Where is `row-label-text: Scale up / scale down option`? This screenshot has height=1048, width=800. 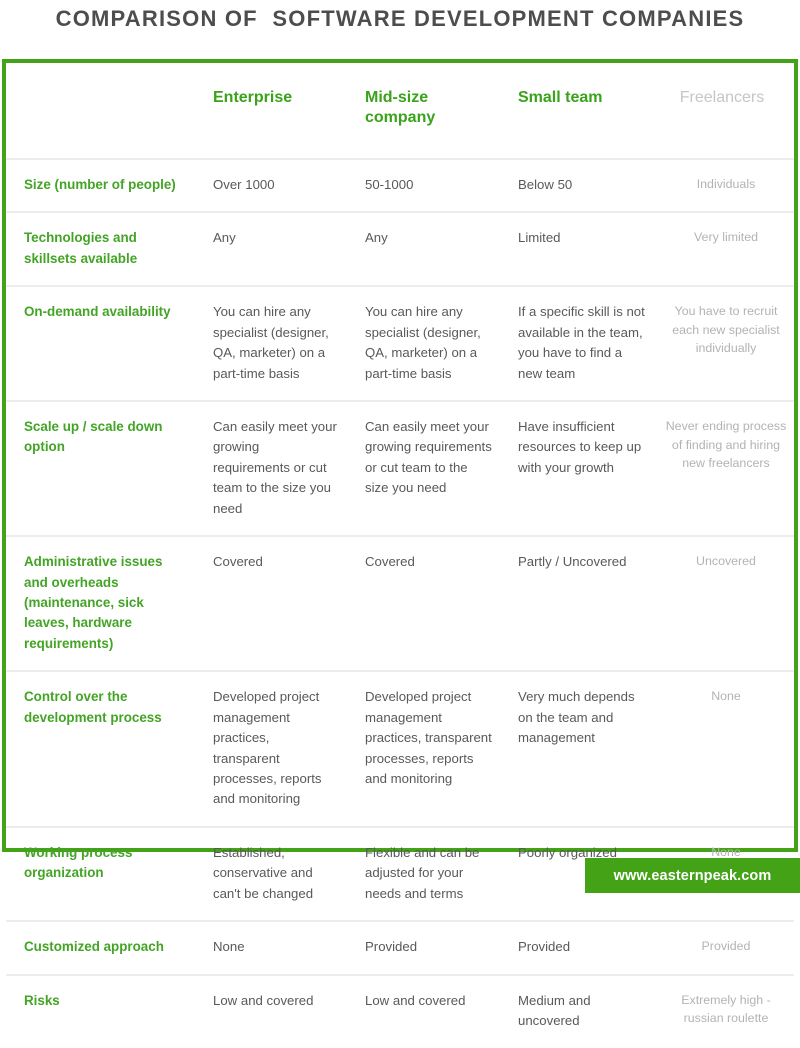
row-label-text: Scale up / scale down option is located at coordinates (93, 437).